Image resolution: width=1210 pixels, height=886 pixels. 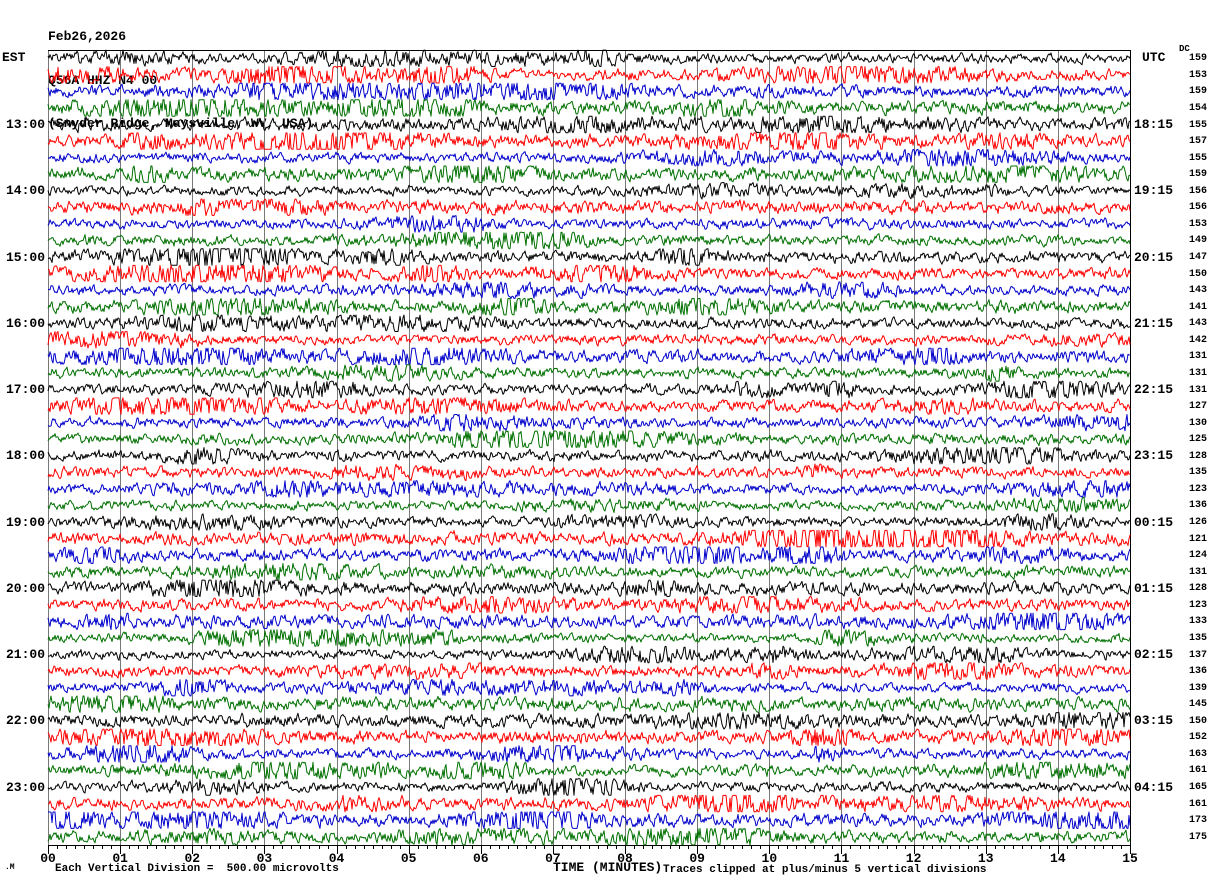 What do you see at coordinates (480, 858) in the screenshot?
I see `x-axis-tick-label: 06` at bounding box center [480, 858].